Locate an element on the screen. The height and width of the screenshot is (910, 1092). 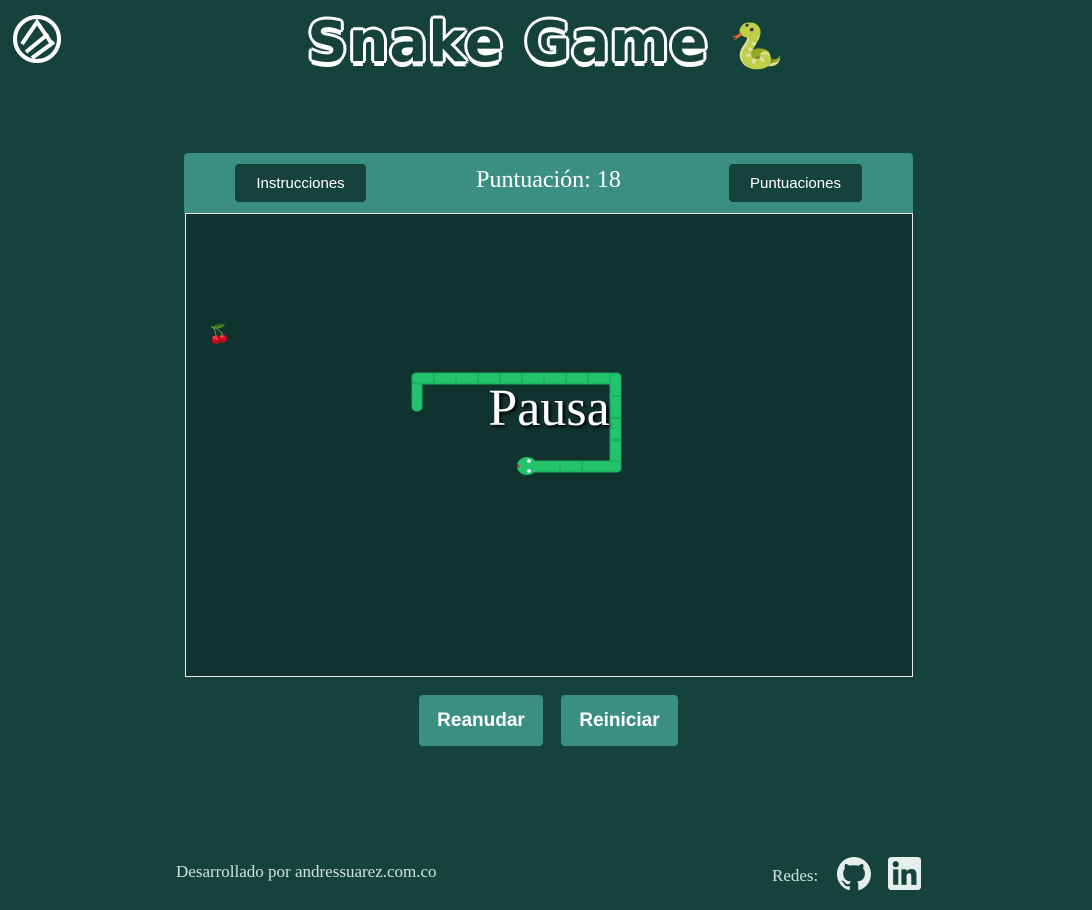
pause-overlay-text: Pausa is located at coordinates (549, 408).